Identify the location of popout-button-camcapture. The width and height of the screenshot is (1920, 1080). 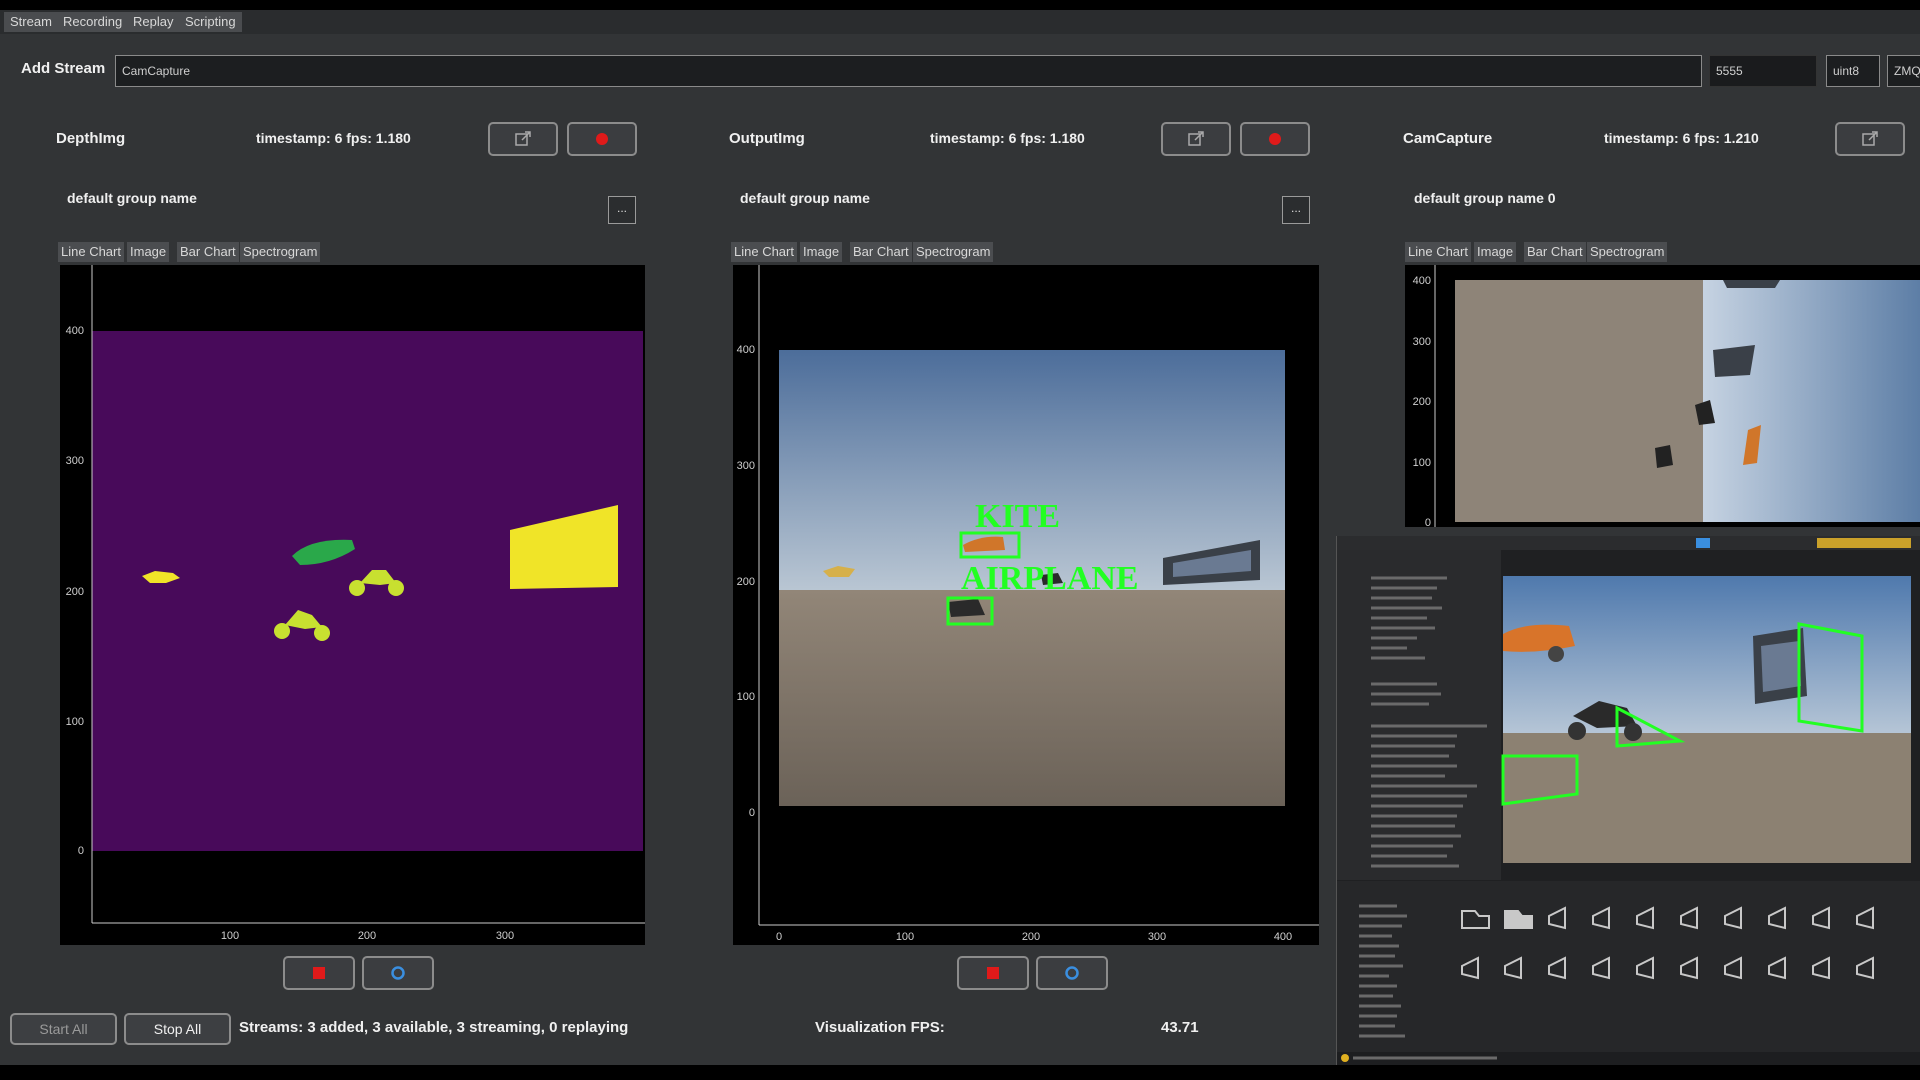
(1870, 139).